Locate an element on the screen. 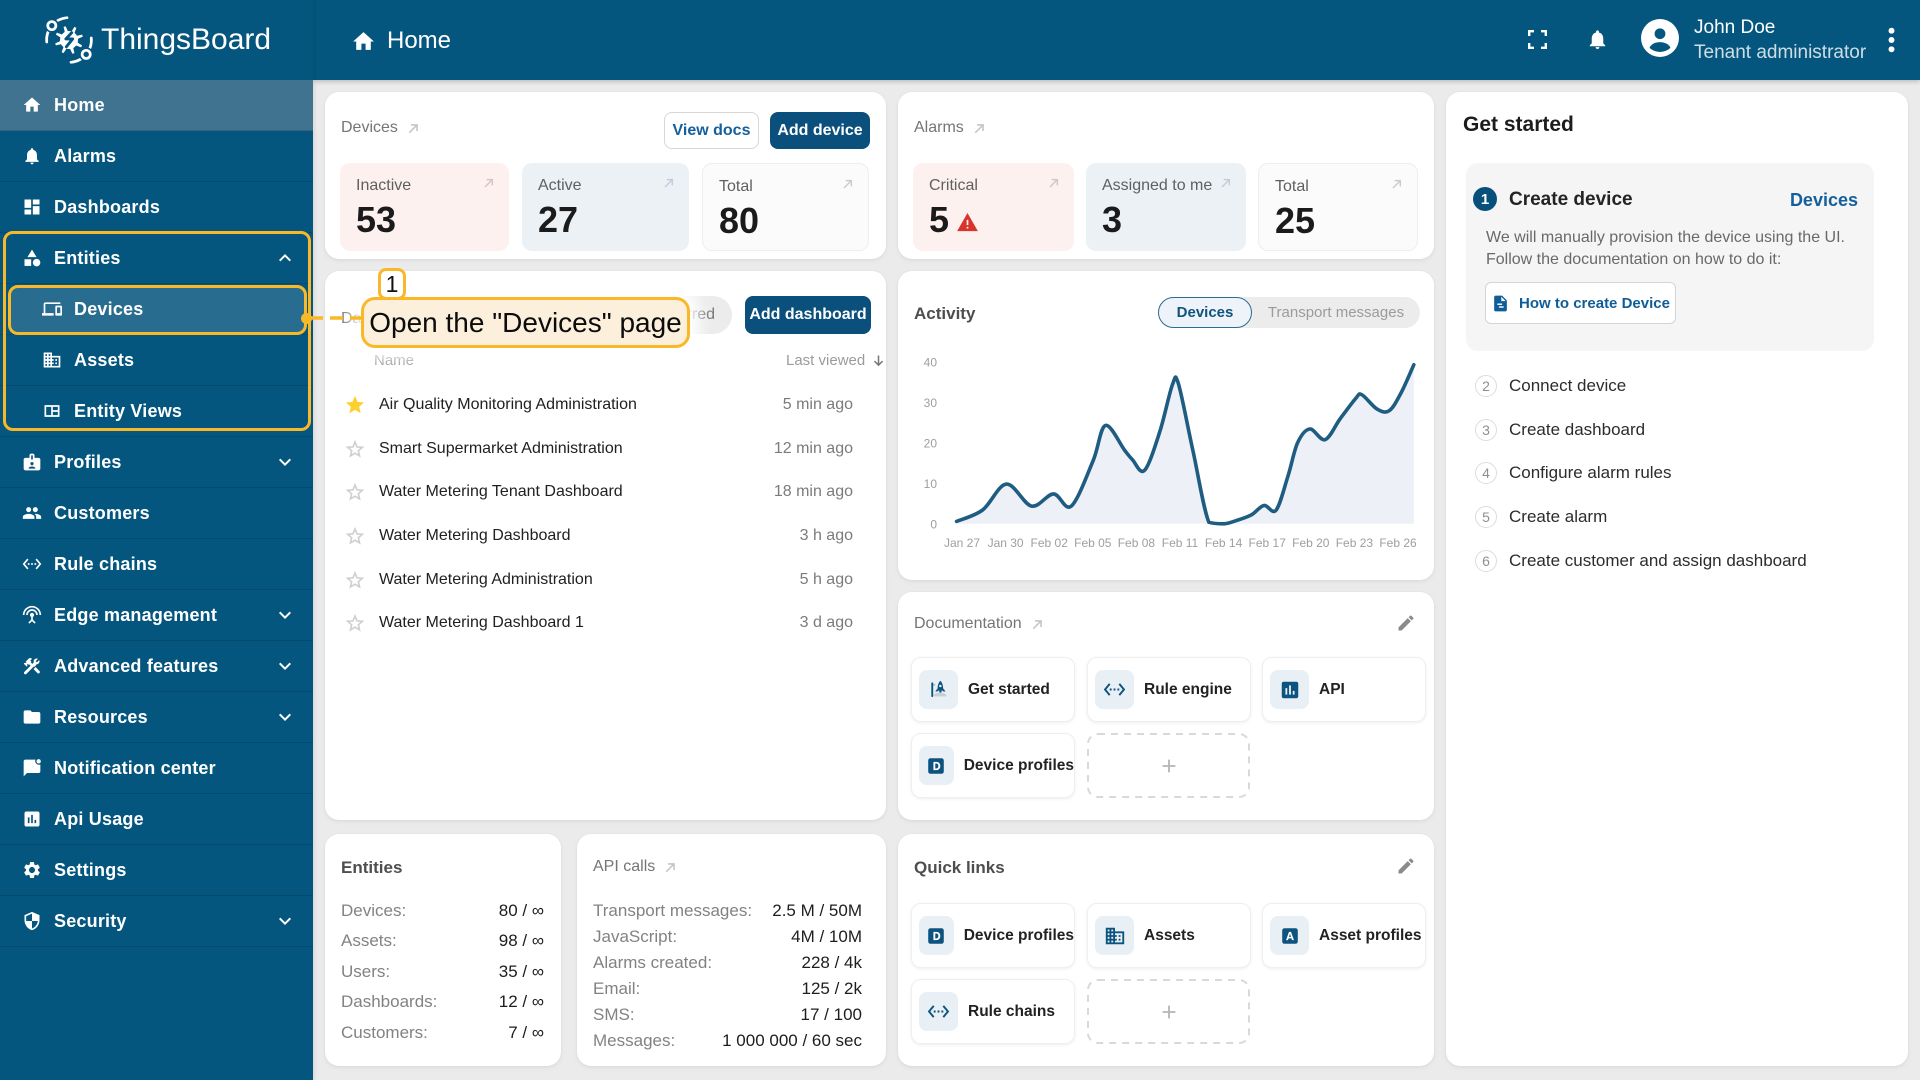 This screenshot has height=1080, width=1920. svg-text: Feb 26 is located at coordinates (1398, 543).